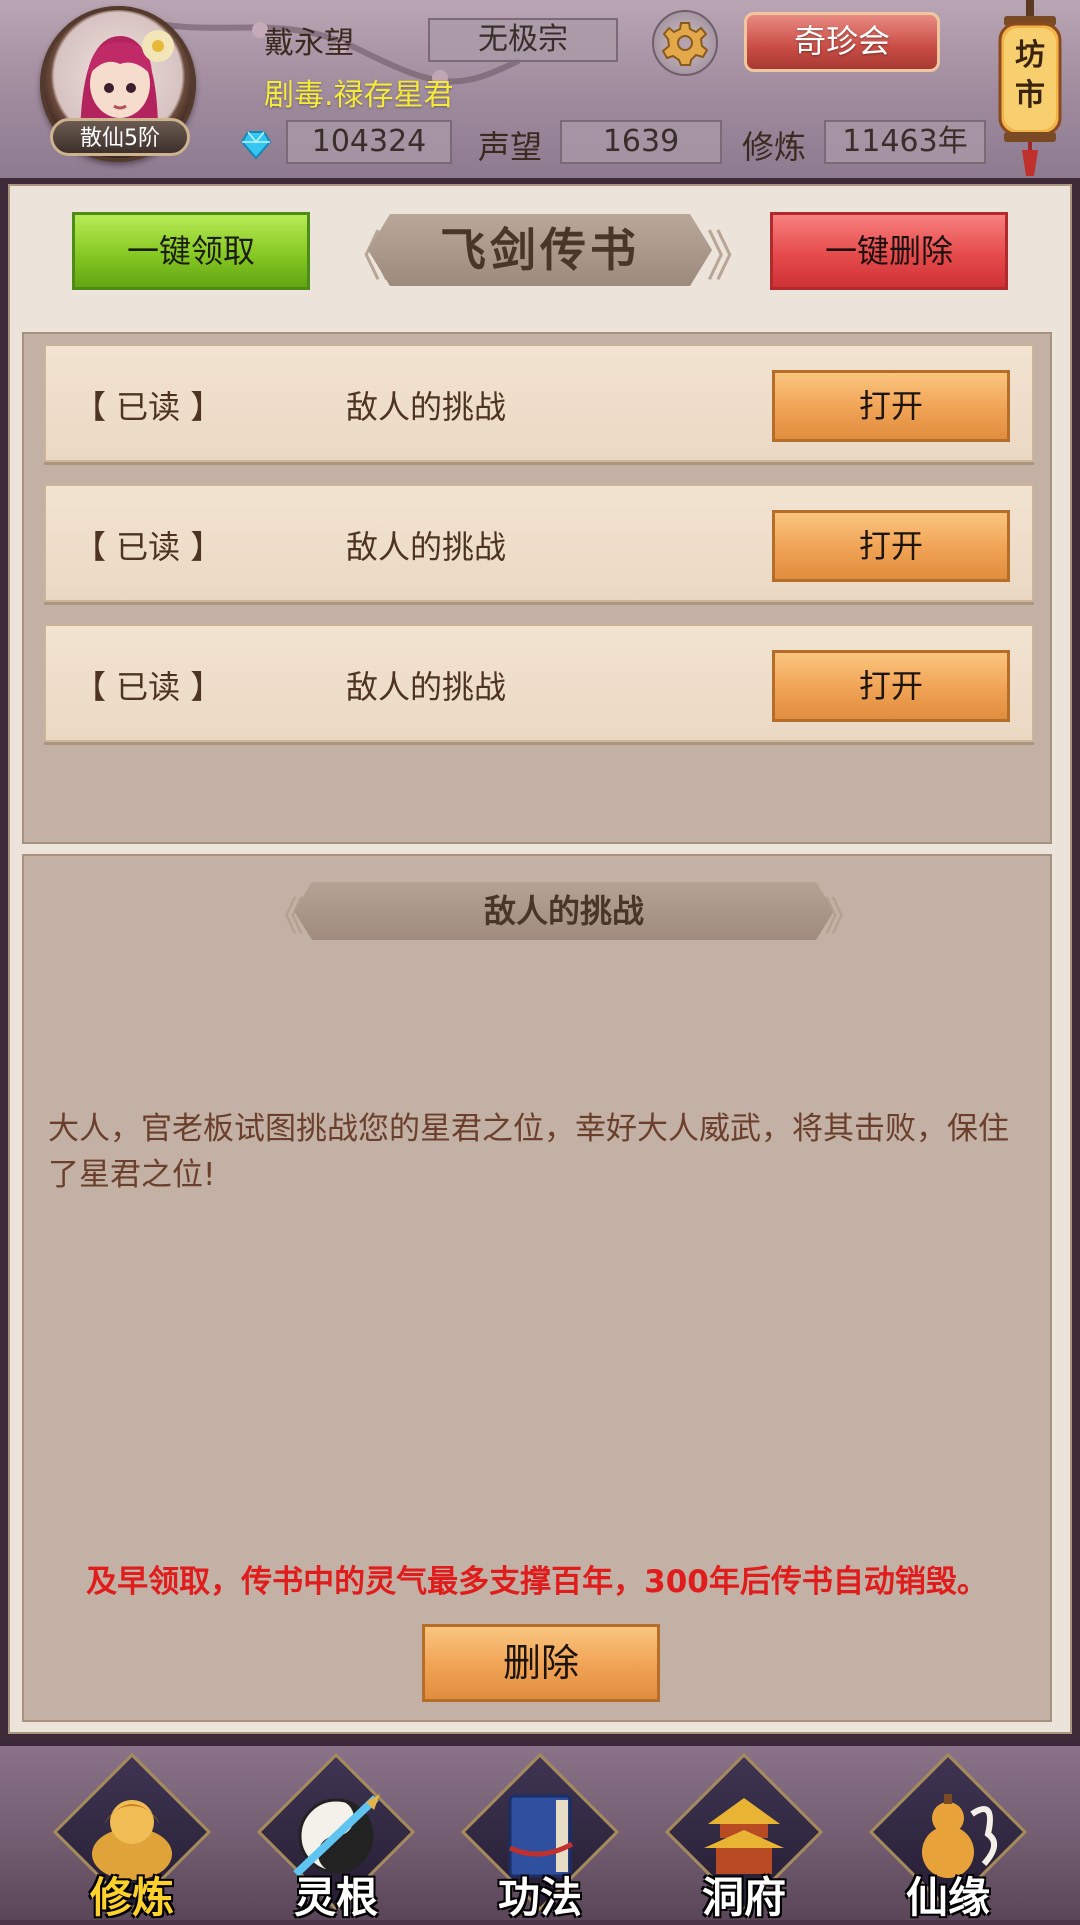 The width and height of the screenshot is (1080, 1925). What do you see at coordinates (1030, 75) in the screenshot?
I see `lantern-label: 坊市` at bounding box center [1030, 75].